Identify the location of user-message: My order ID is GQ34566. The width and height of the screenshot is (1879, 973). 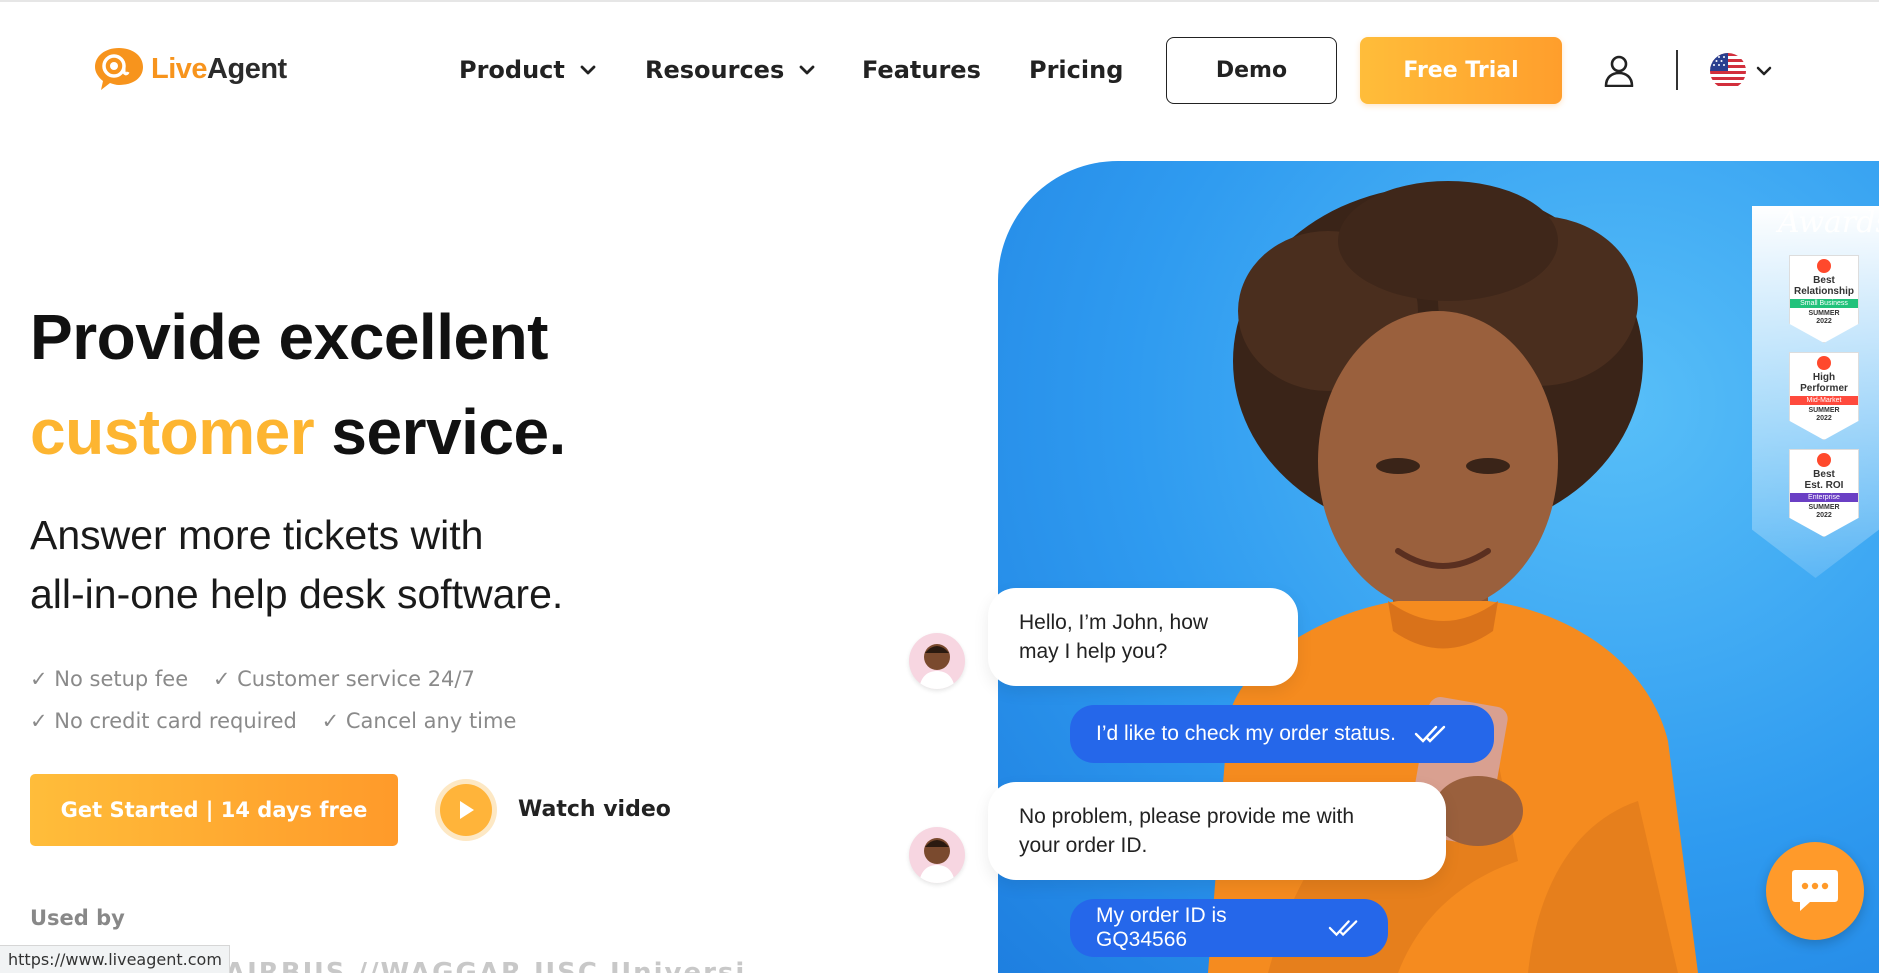
(1229, 928).